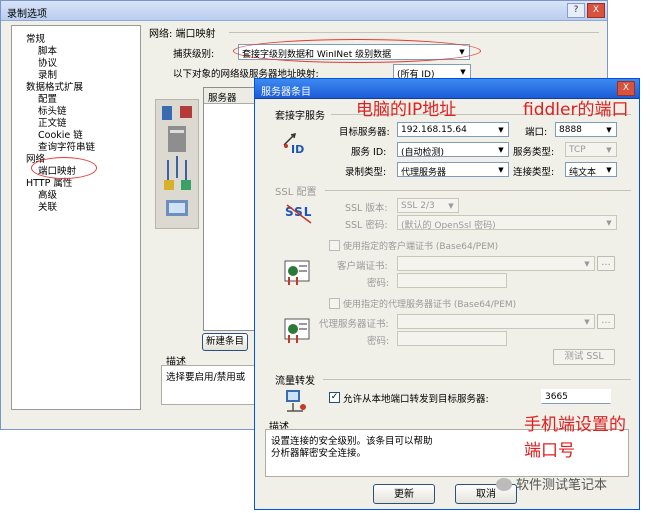 The width and height of the screenshot is (650, 513). I want to click on dialog-close-button: X, so click(626, 88).